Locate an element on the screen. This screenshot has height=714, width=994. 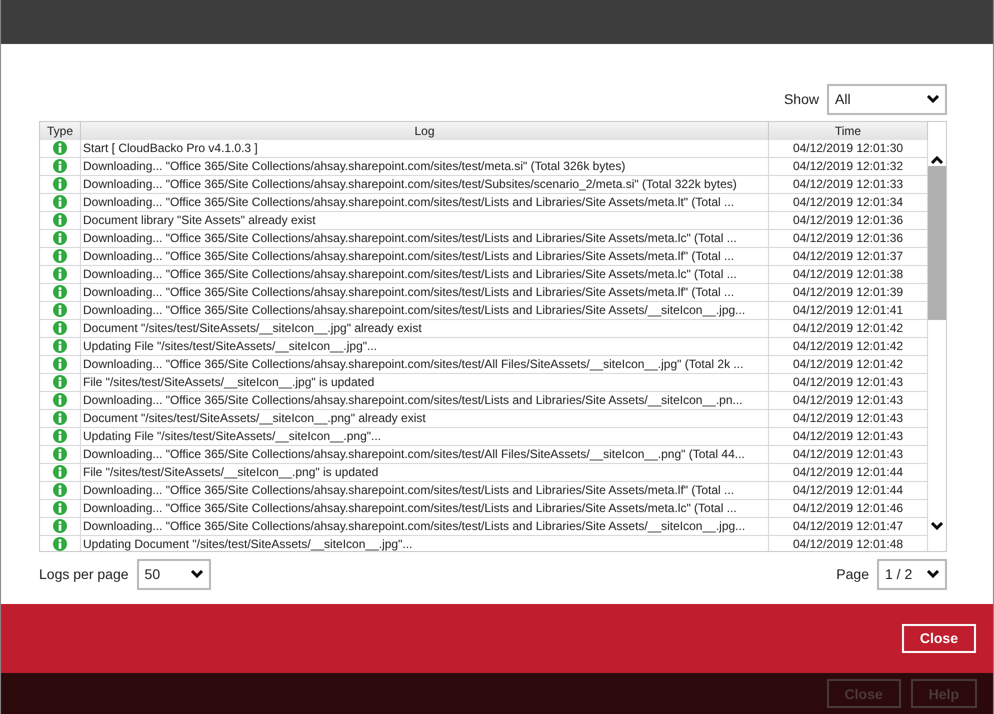
scrollbar-thumb is located at coordinates (937, 243).